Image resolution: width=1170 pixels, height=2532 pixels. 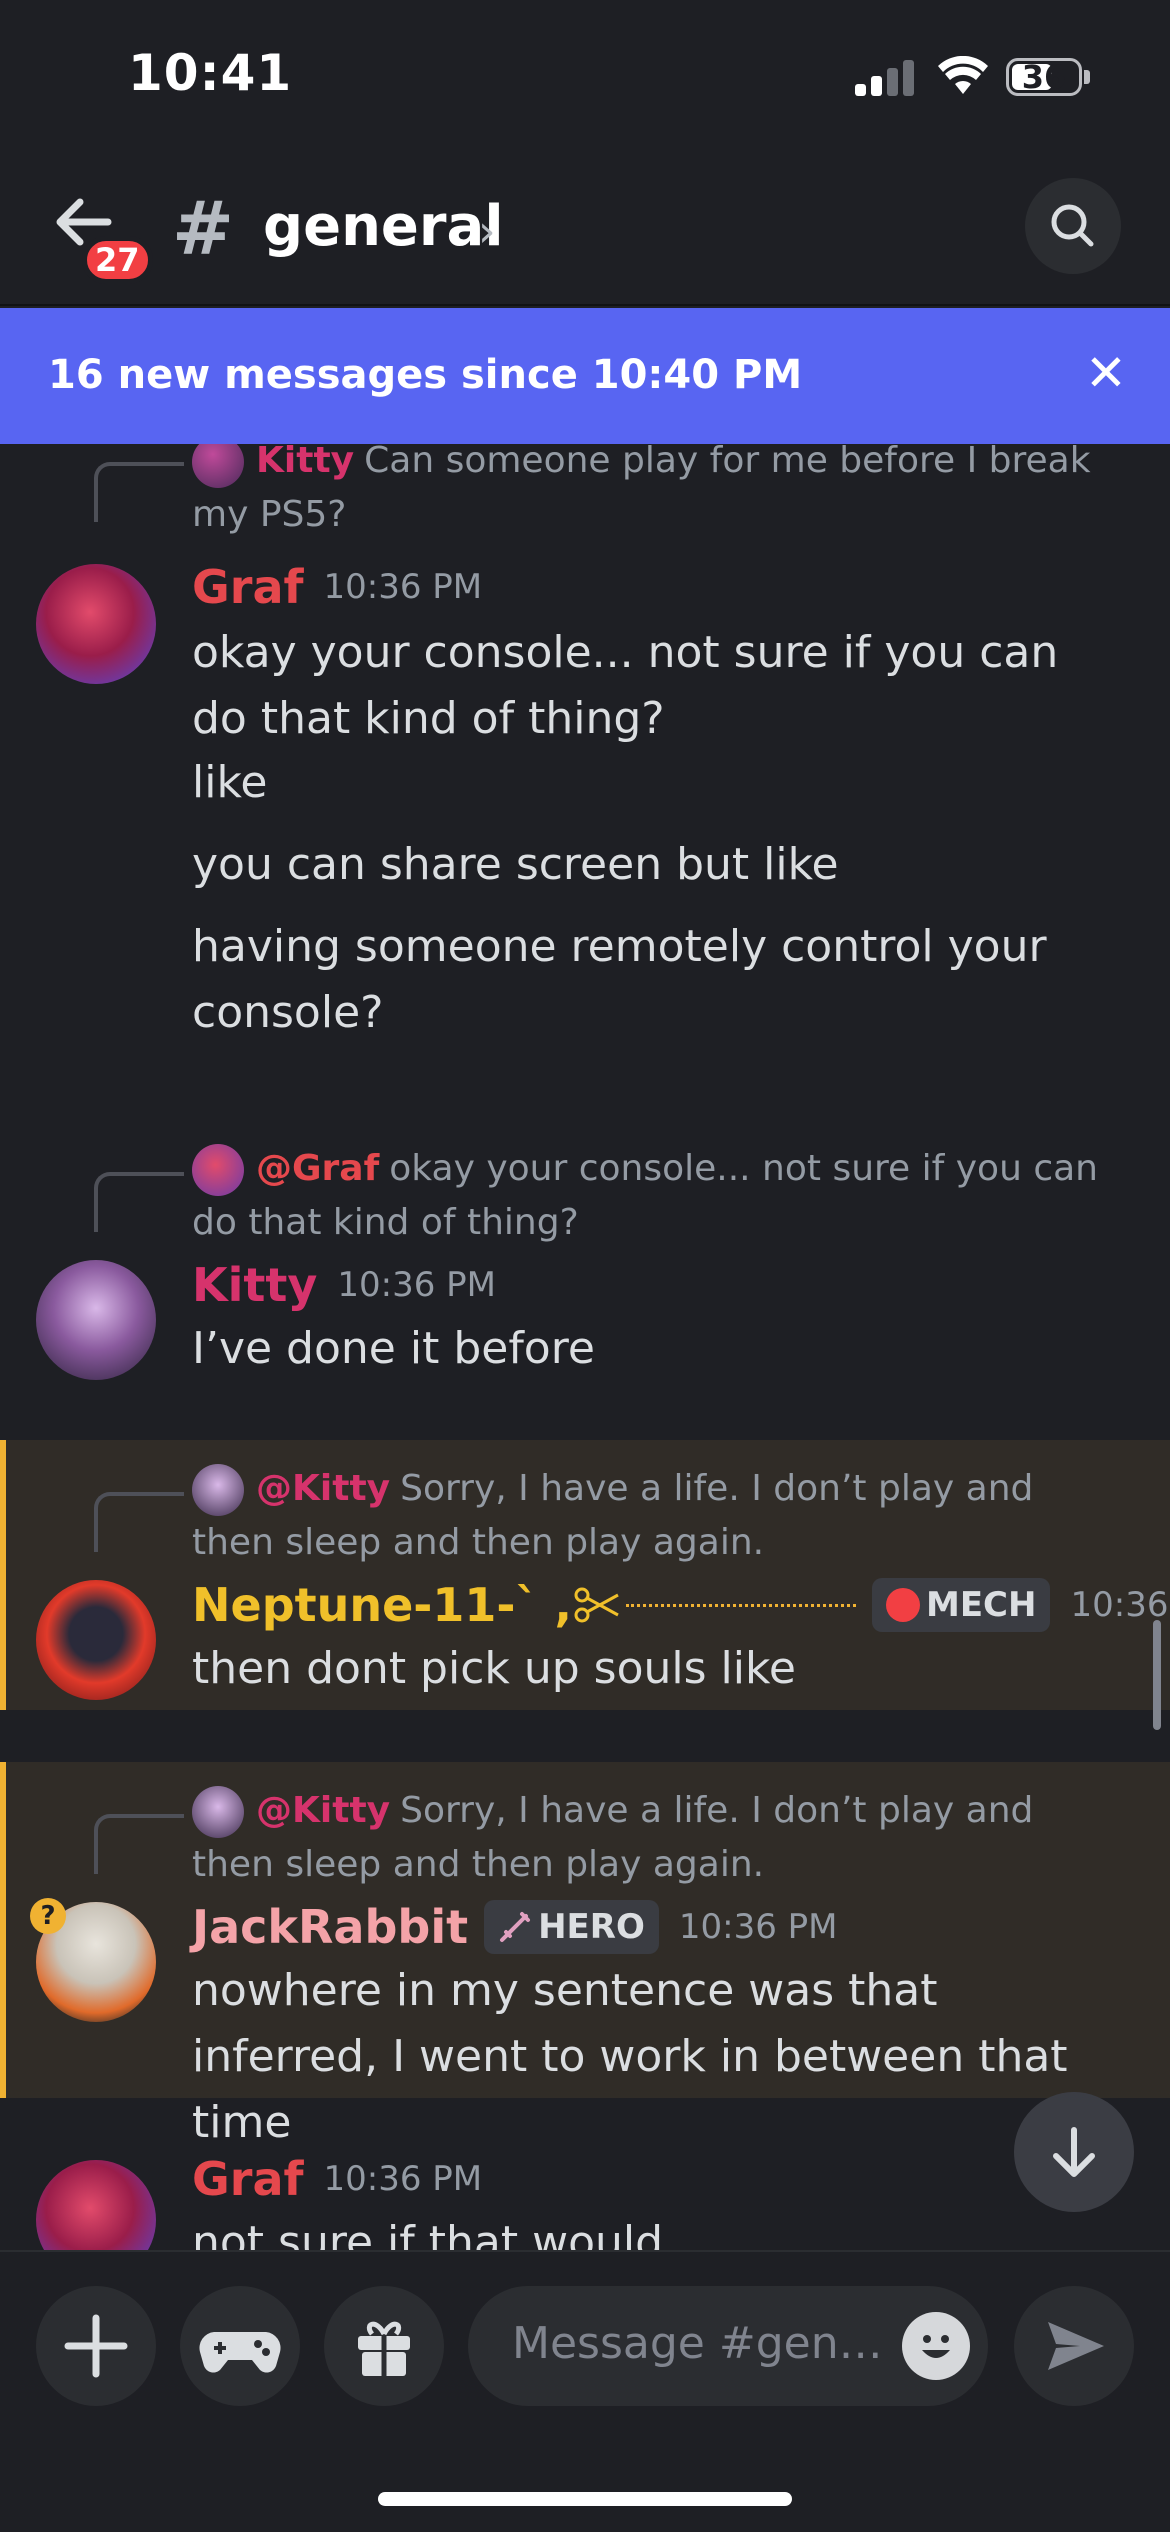 What do you see at coordinates (117, 260) in the screenshot?
I see `unread-badge: 27` at bounding box center [117, 260].